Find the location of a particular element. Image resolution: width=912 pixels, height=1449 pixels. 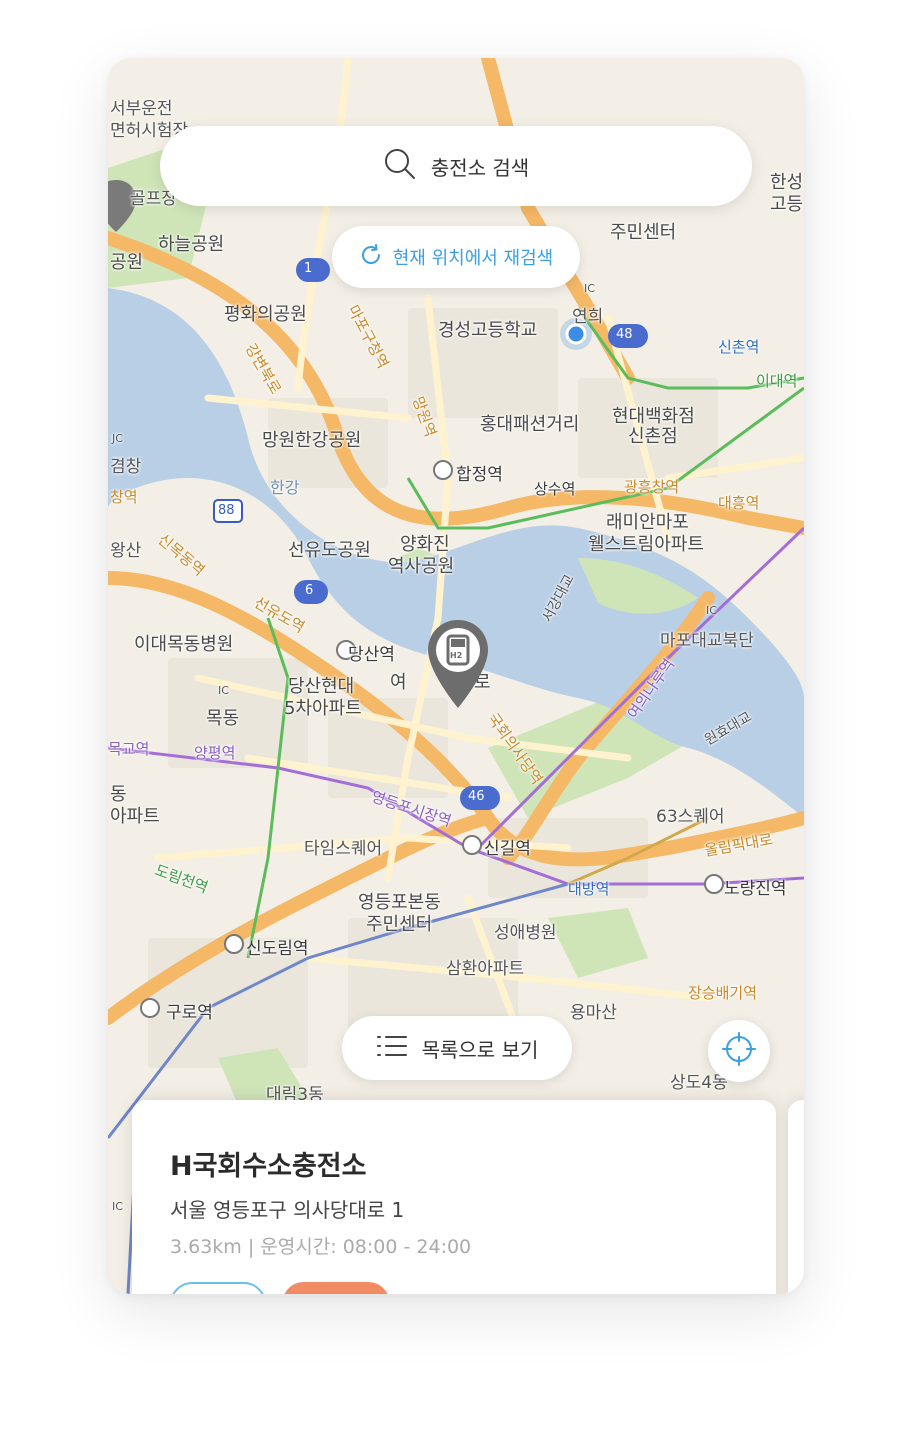

map-label: 경성고등학교 is located at coordinates (488, 330).